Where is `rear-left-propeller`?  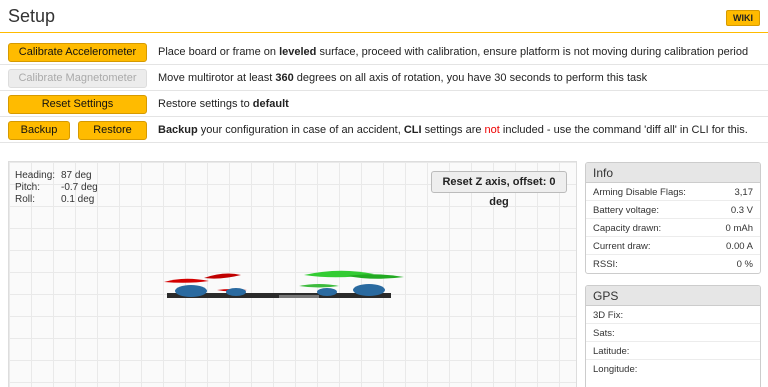
rear-left-propeller is located at coordinates (319, 286).